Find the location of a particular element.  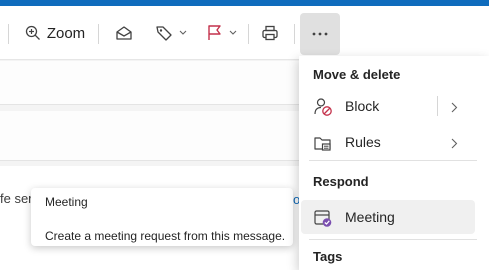

flag-icon is located at coordinates (214, 33).